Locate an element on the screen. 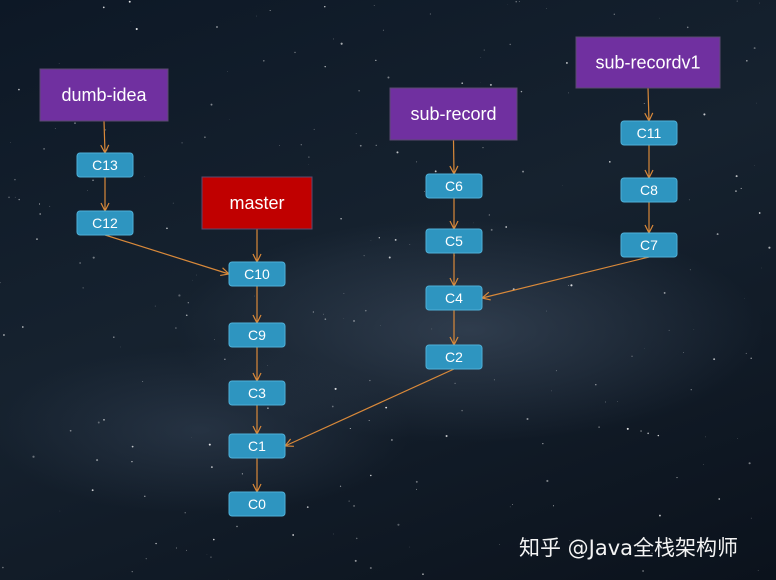 The width and height of the screenshot is (776, 580). commit-label: C8 is located at coordinates (649, 190).